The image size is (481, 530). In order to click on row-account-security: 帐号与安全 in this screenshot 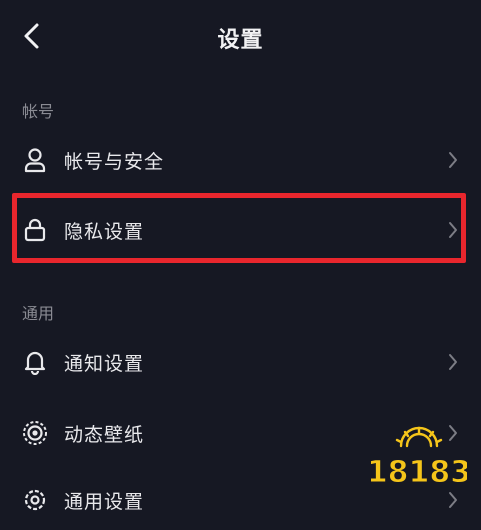, I will do `click(240, 160)`.